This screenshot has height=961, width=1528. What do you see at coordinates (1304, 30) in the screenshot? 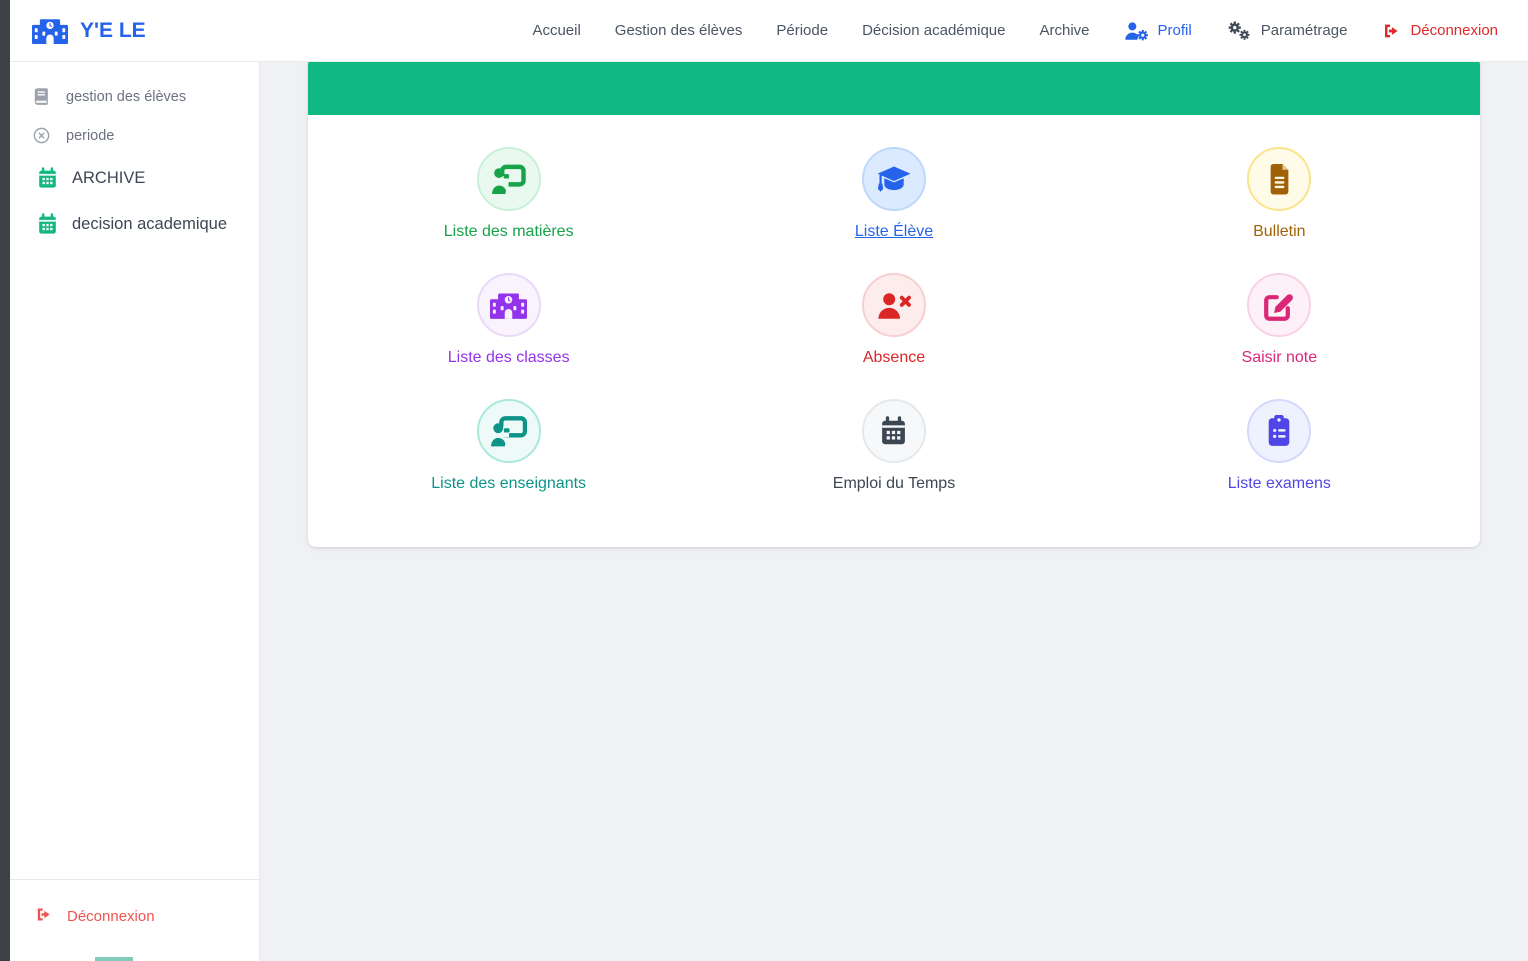
I see `nav-item-label: Paramétrage` at bounding box center [1304, 30].